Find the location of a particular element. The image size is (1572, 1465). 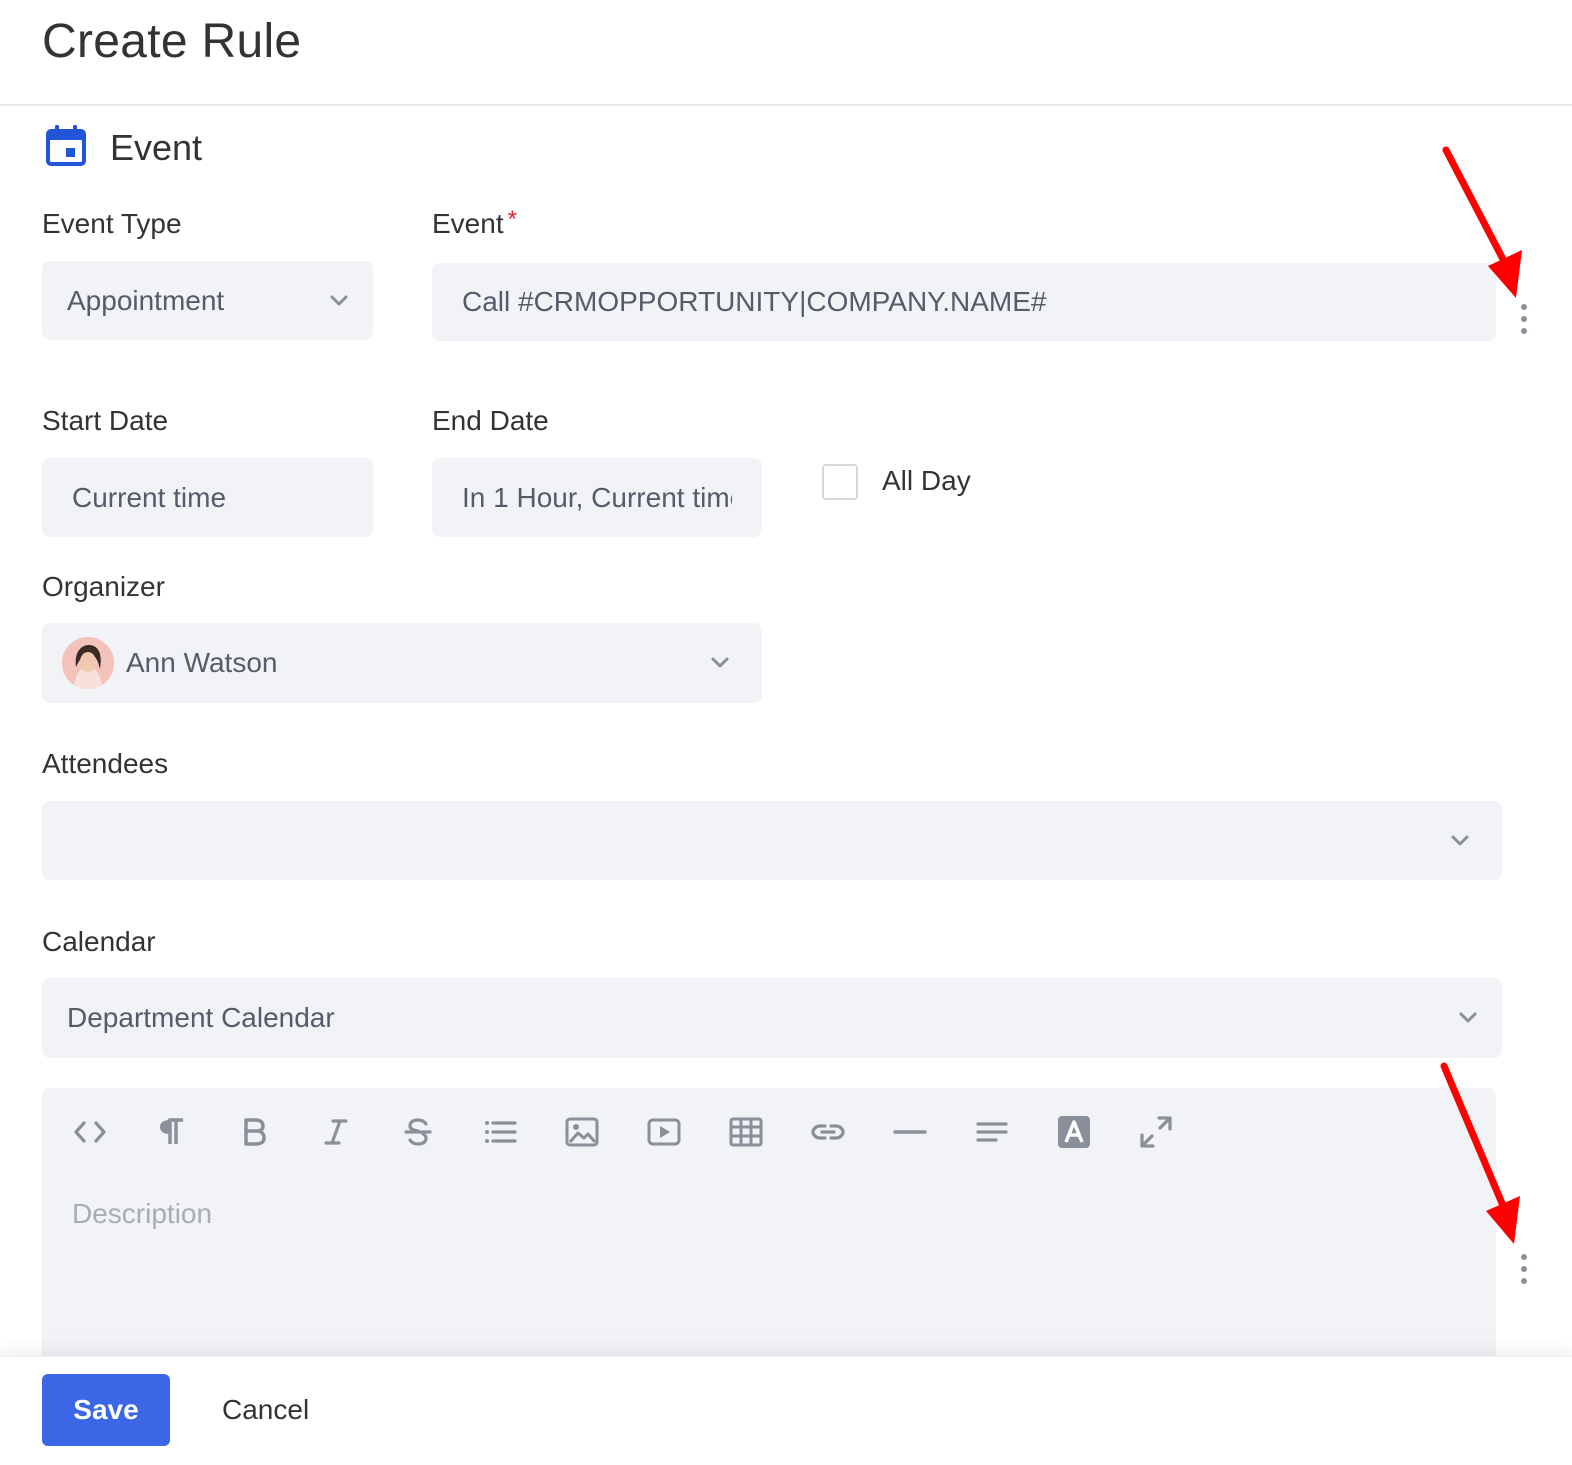

event-type-select: Appointment is located at coordinates (207, 300).